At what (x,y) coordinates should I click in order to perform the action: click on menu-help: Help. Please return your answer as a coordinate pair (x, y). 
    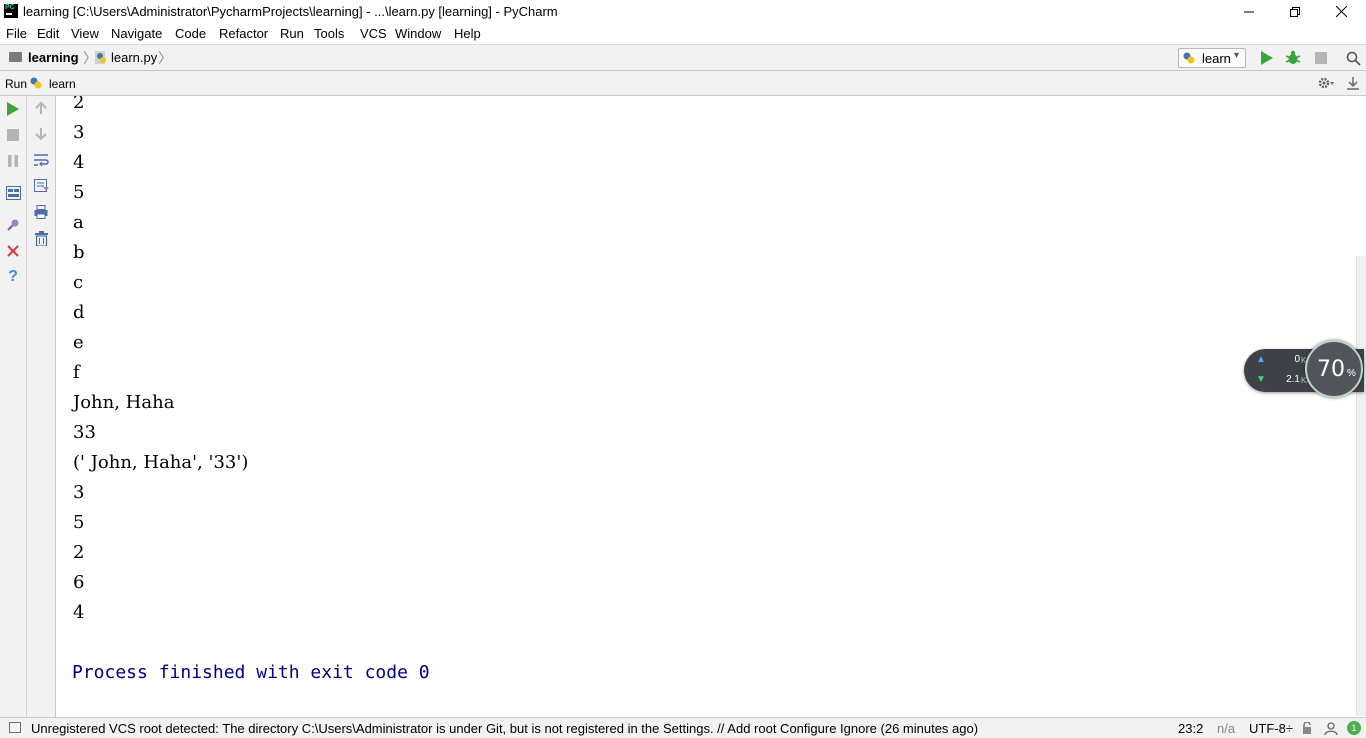
    Looking at the image, I should click on (467, 33).